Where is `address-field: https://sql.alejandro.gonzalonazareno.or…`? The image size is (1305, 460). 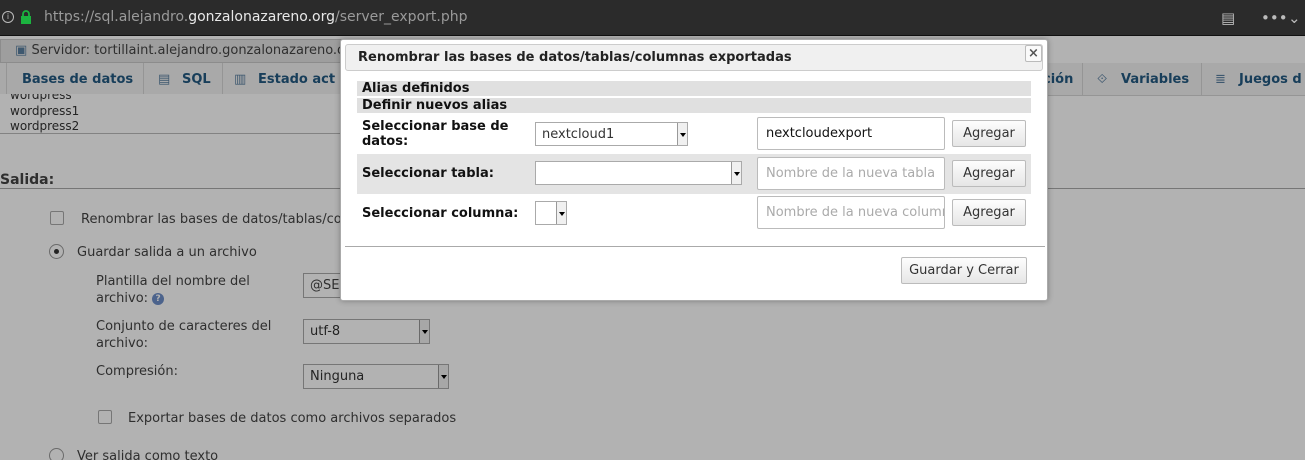
address-field: https://sql.alejandro.gonzalonazareno.or… is located at coordinates (255, 17).